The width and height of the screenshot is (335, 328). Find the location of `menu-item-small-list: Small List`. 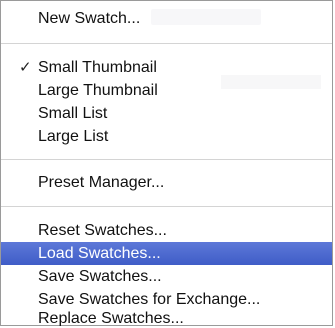

menu-item-small-list: Small List is located at coordinates (166, 113).